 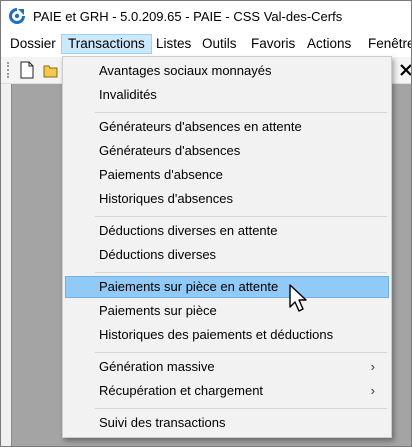 What do you see at coordinates (227, 255) in the screenshot?
I see `menu-item-deductions-diverses: Déductions diverses` at bounding box center [227, 255].